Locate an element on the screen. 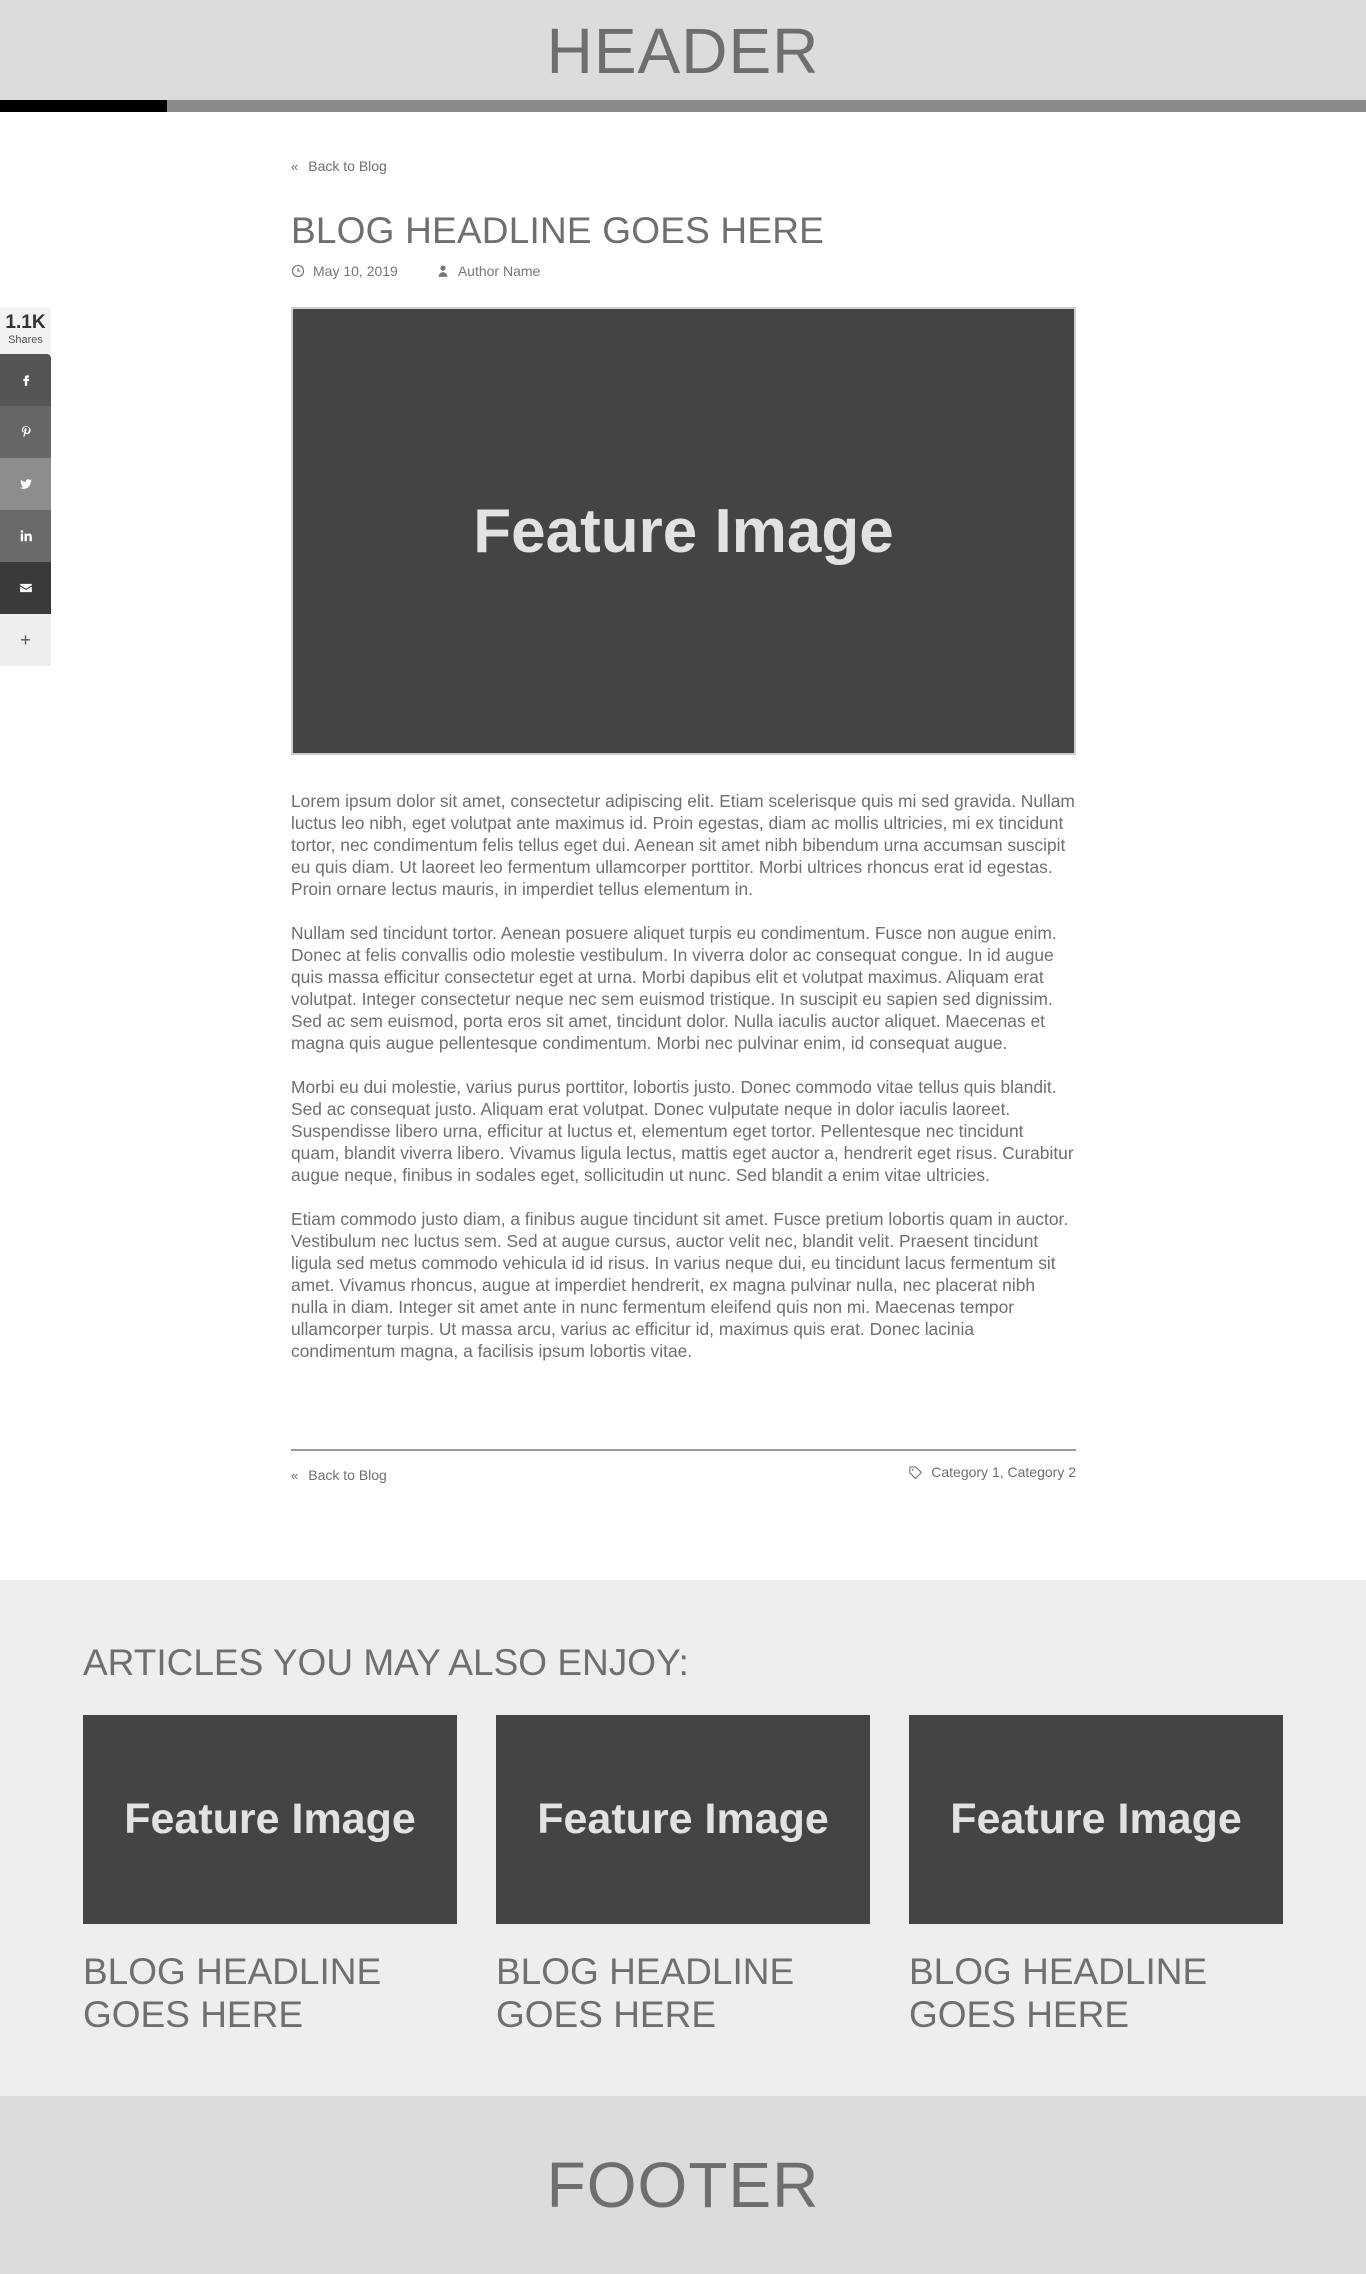 The width and height of the screenshot is (1366, 2274). related-articles-title: ARTICLES YOU MAY ALSO ENJOY: is located at coordinates (386, 1662).